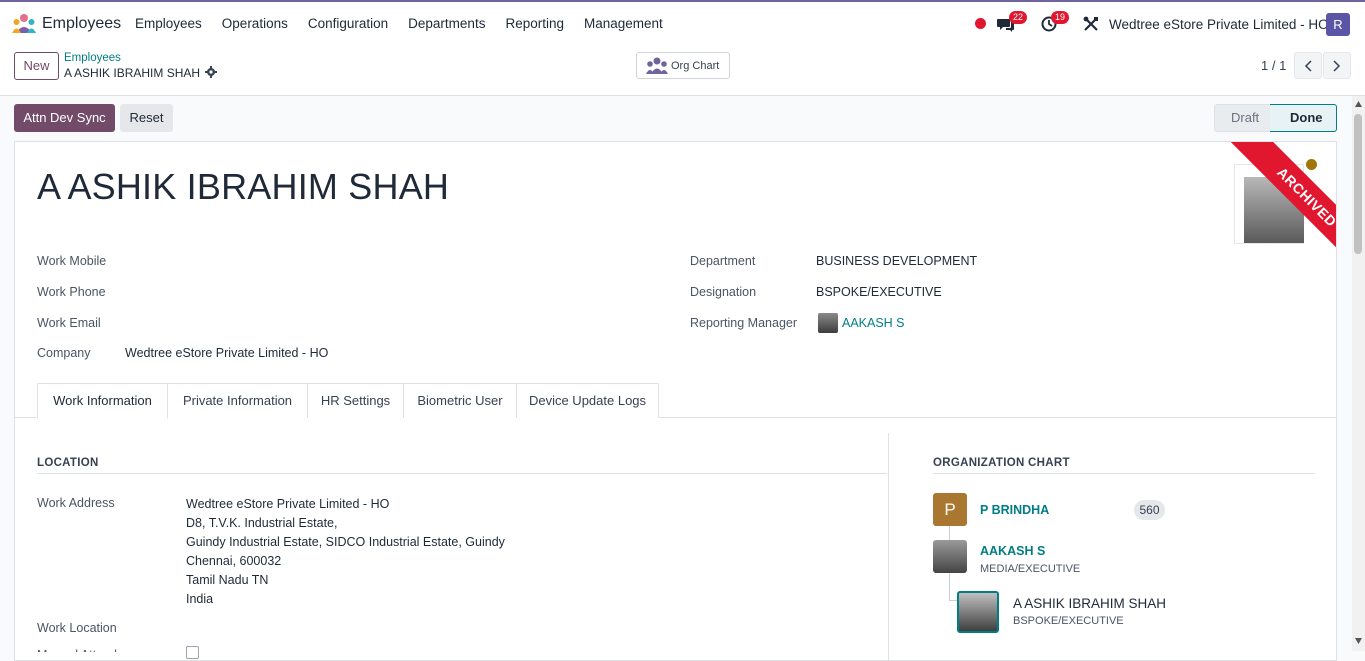 The image size is (1365, 661). Describe the element at coordinates (950, 556) in the screenshot. I see `org-manager-avatar` at that location.